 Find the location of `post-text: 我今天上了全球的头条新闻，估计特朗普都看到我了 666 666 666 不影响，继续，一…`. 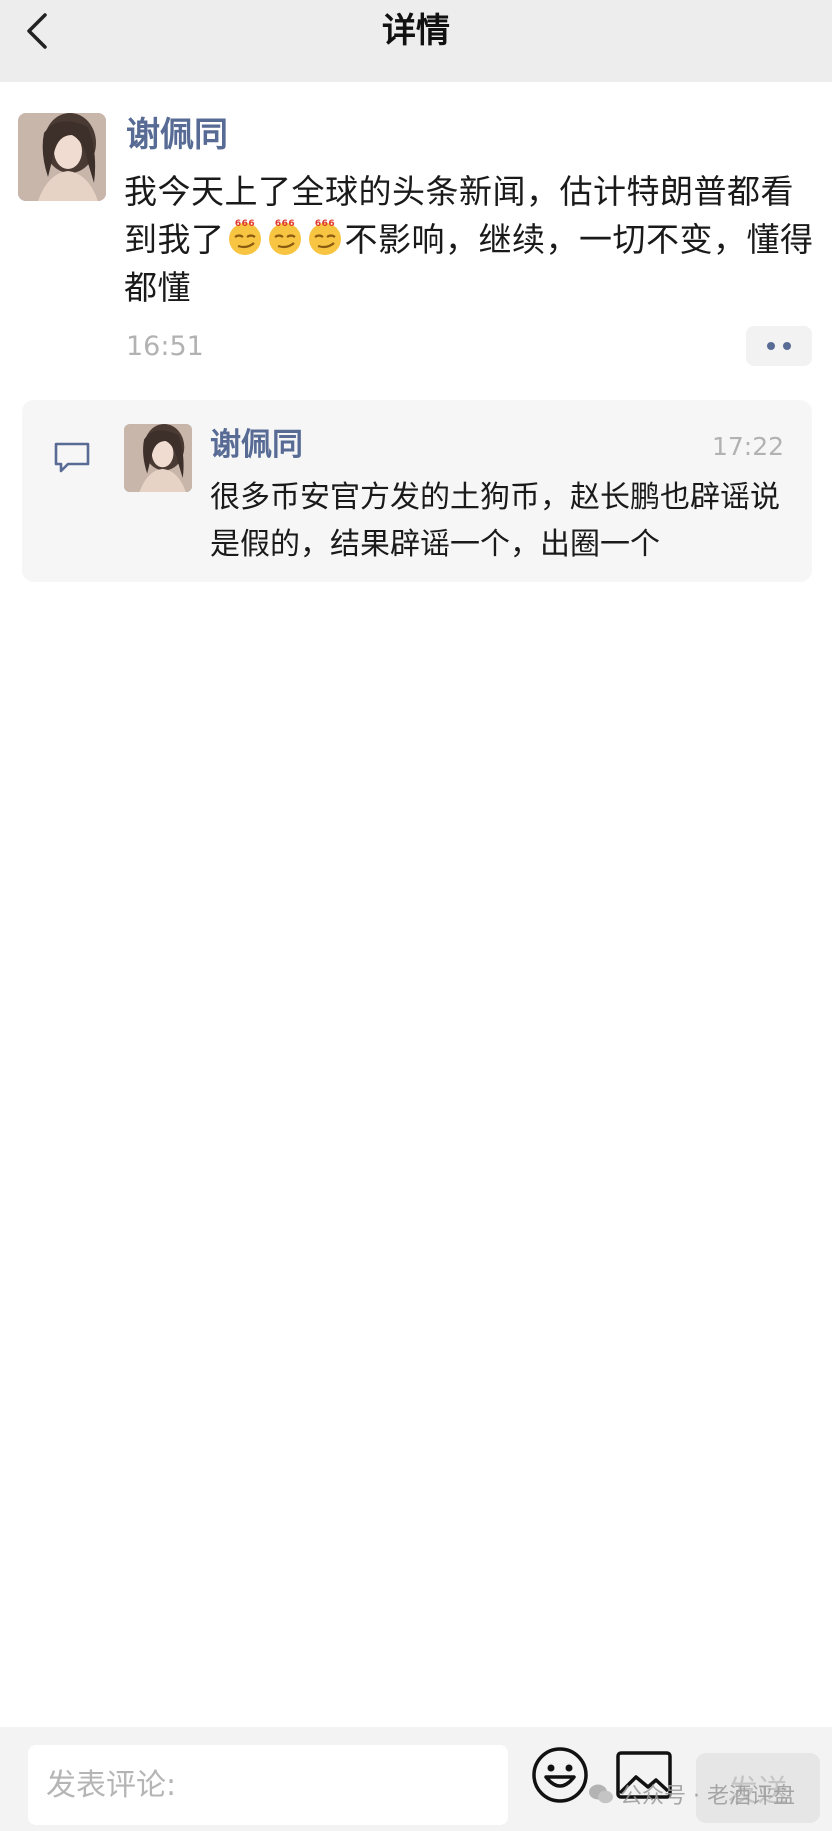

post-text: 我今天上了全球的头条新闻，估计特朗普都看到我了 666 666 666 不影响，继续，一… is located at coordinates (469, 240).